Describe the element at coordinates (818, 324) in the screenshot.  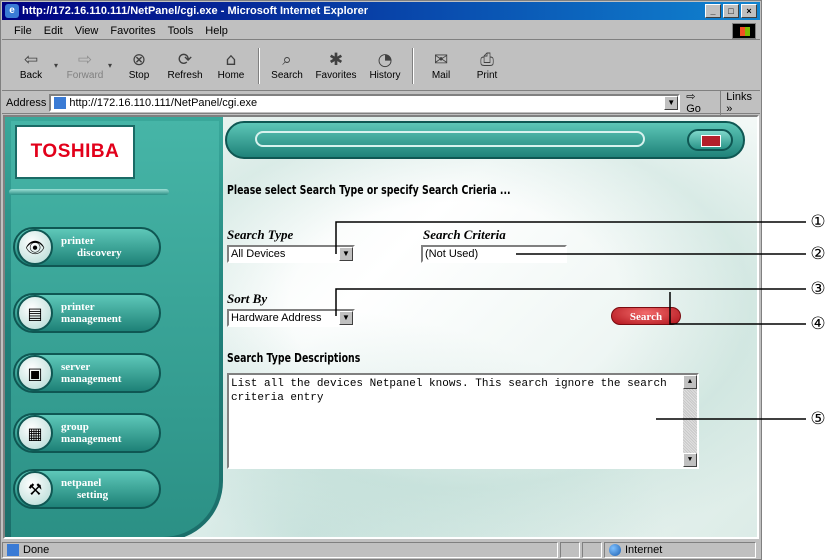
I see `callout-number-4: ④` at that location.